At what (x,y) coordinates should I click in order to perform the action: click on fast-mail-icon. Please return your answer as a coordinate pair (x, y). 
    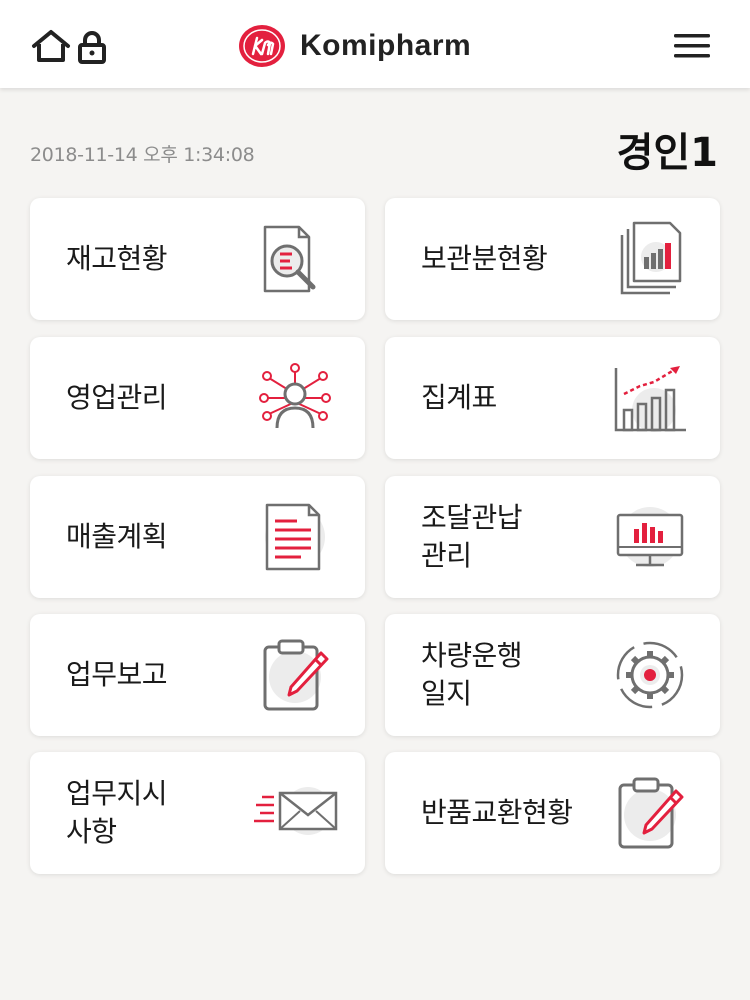
    Looking at the image, I should click on (296, 811).